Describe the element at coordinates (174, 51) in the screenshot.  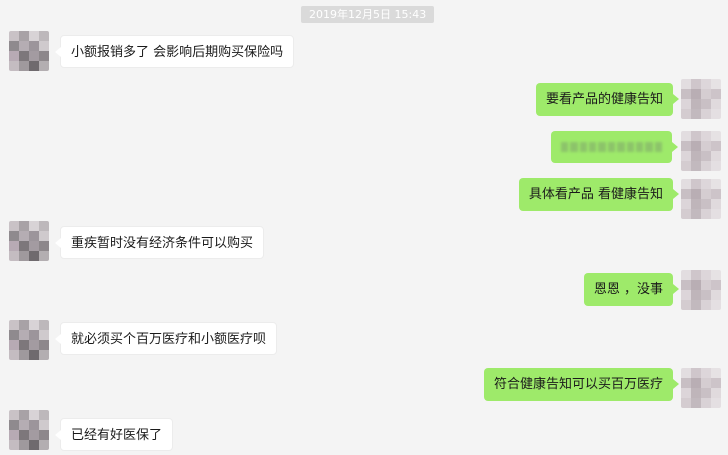
I see `message-bubble: 小额报销多了 会影响后期购买保险吗` at that location.